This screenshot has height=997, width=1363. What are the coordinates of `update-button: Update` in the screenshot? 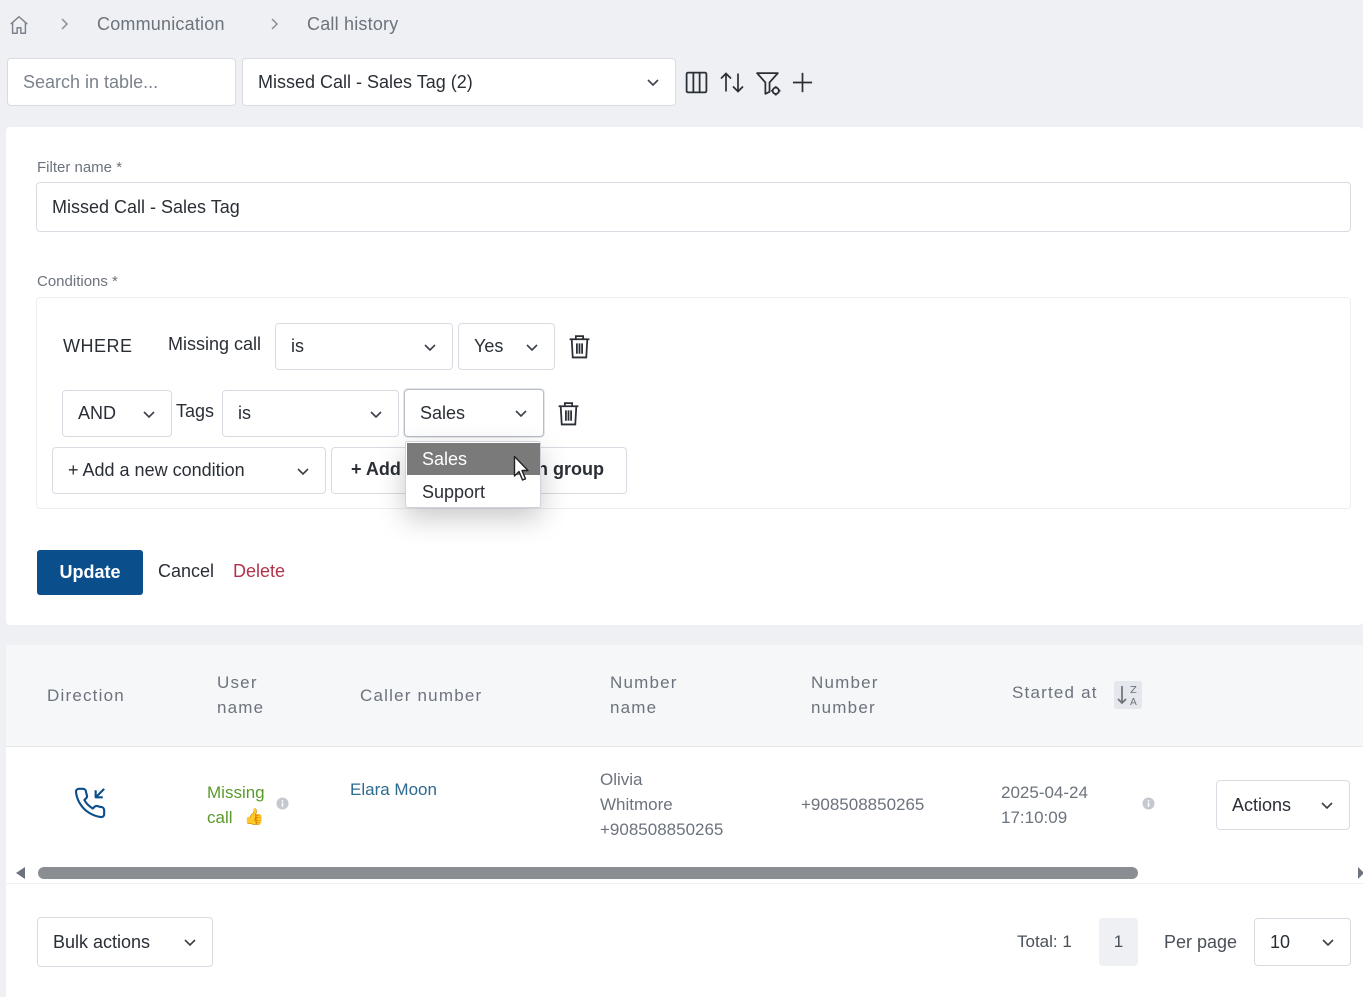 It's located at (90, 572).